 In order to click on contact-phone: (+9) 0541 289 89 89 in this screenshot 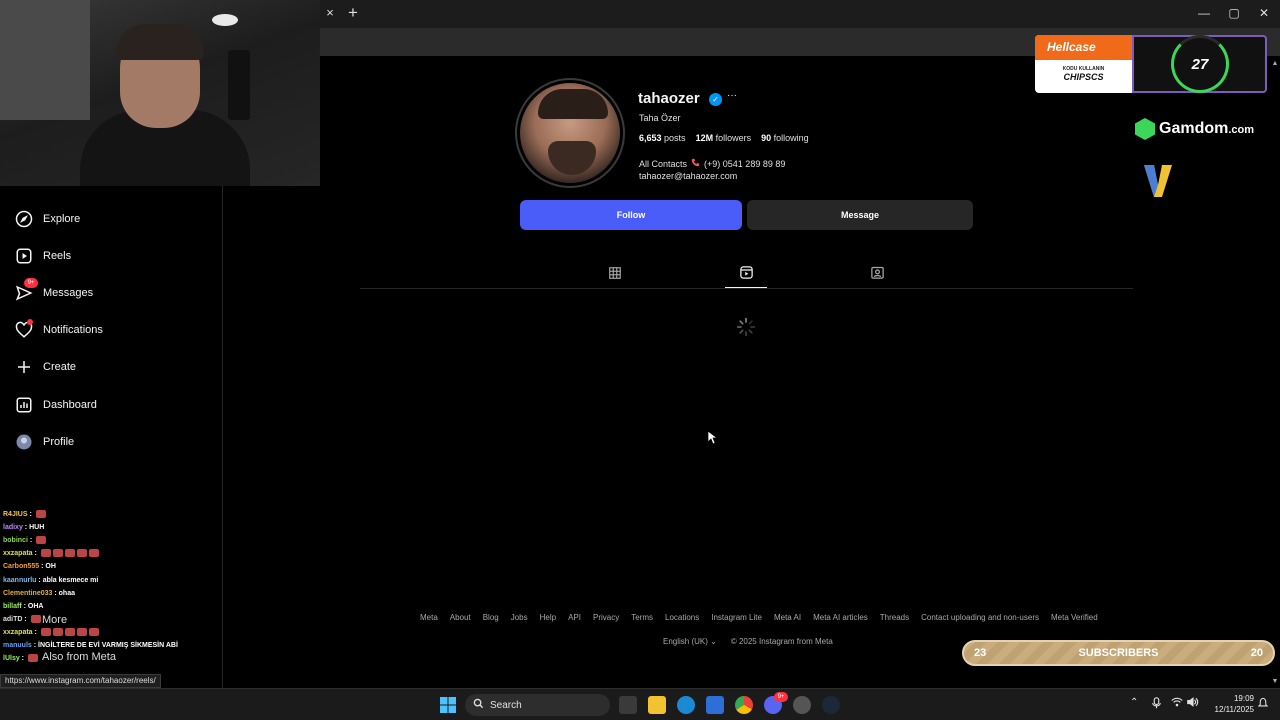, I will do `click(745, 163)`.